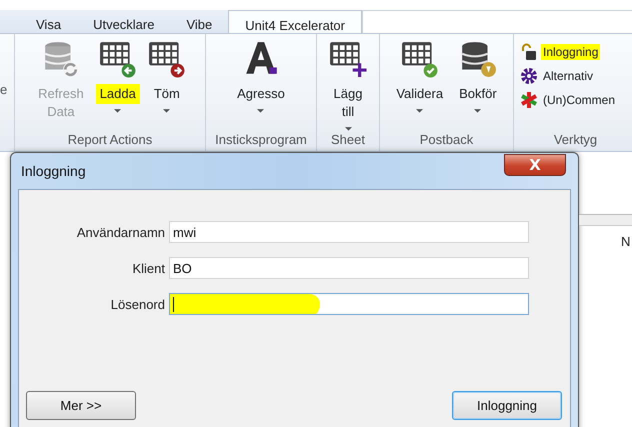 This screenshot has height=427, width=632. What do you see at coordinates (348, 59) in the screenshot?
I see `grid-plus-icon` at bounding box center [348, 59].